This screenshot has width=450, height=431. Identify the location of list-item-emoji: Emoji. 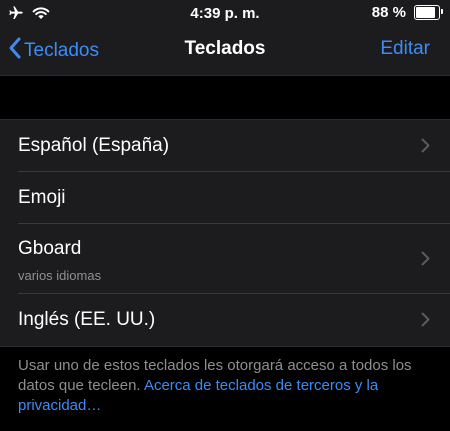
(225, 198).